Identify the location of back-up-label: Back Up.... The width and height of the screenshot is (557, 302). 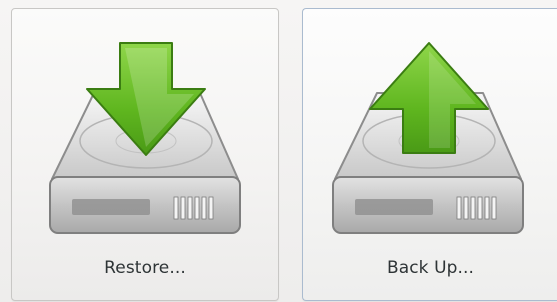
(430, 268).